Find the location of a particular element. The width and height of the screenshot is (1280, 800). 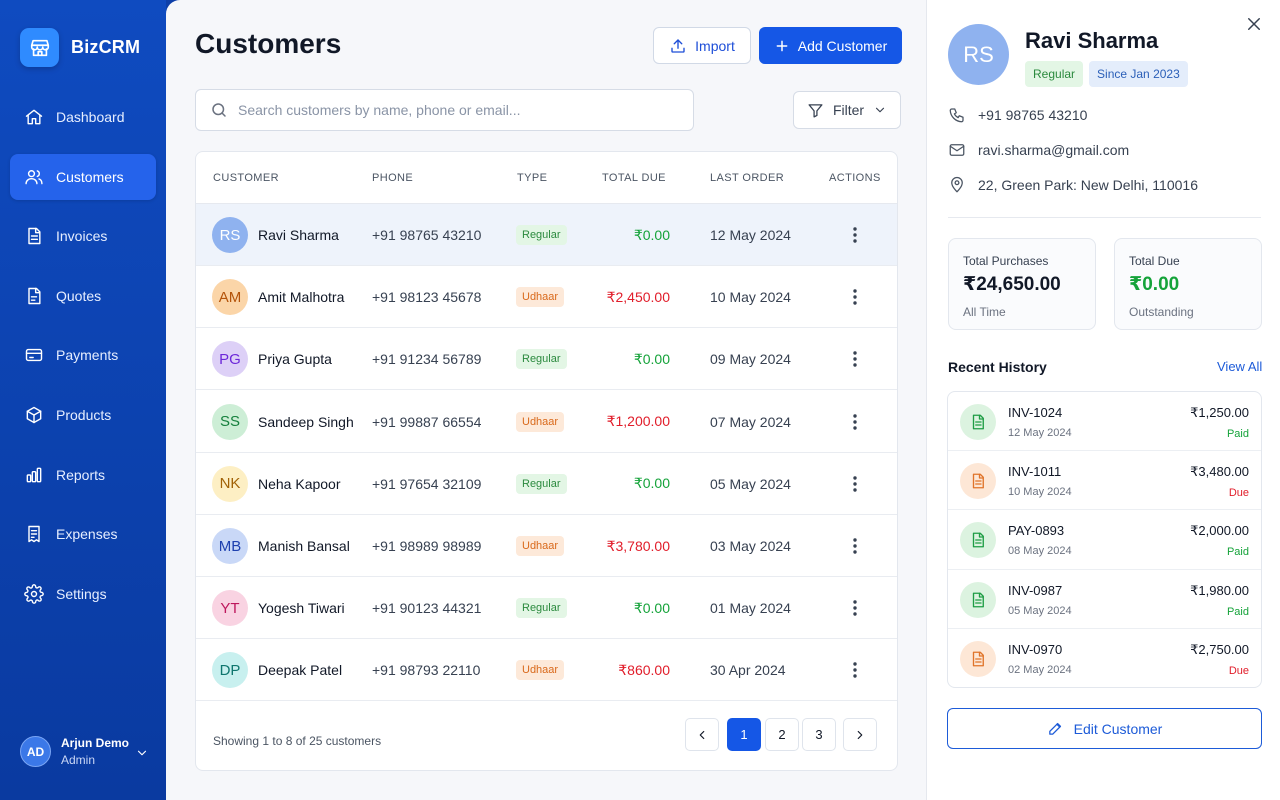

sidebar-item-dashboard: Dashboard is located at coordinates (83, 117).